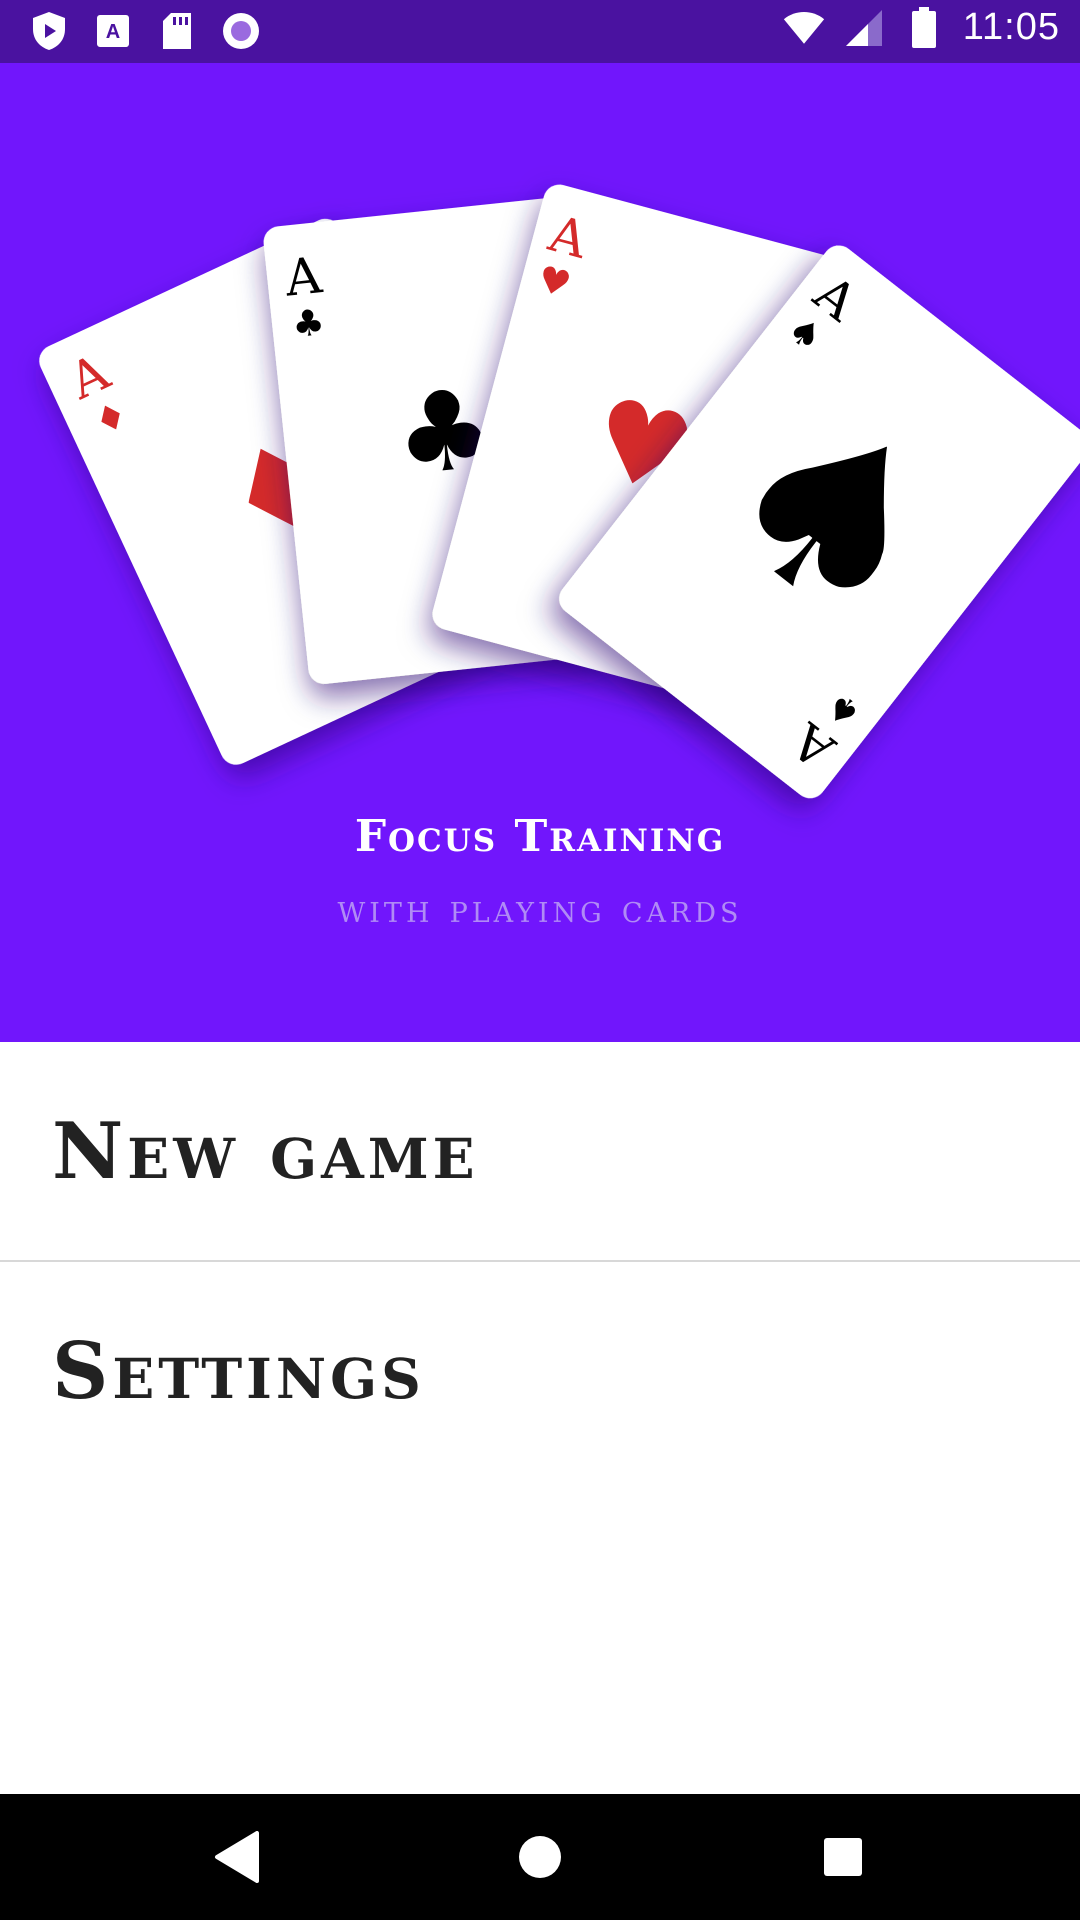 This screenshot has height=1920, width=1080. What do you see at coordinates (177, 31) in the screenshot?
I see `sd-card-icon` at bounding box center [177, 31].